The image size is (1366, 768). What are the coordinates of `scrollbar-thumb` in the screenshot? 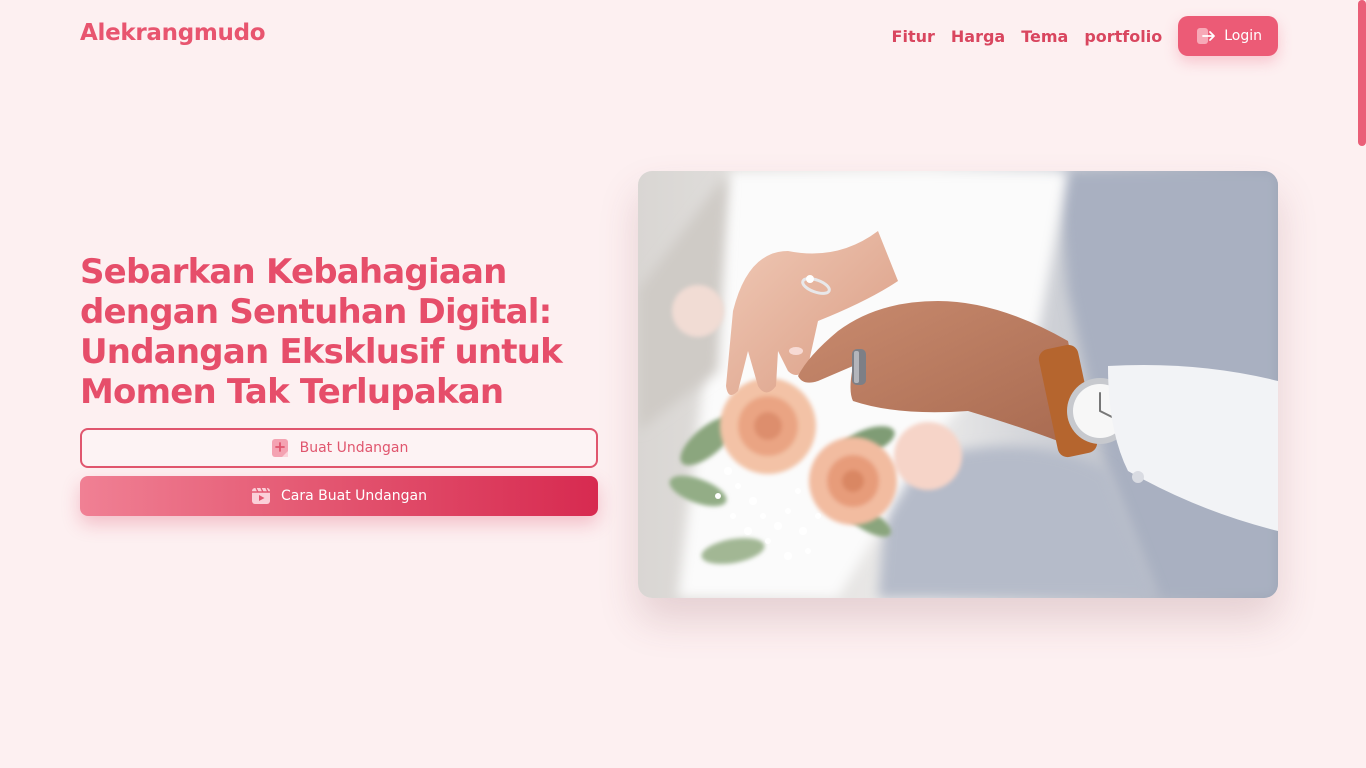 It's located at (1362, 73).